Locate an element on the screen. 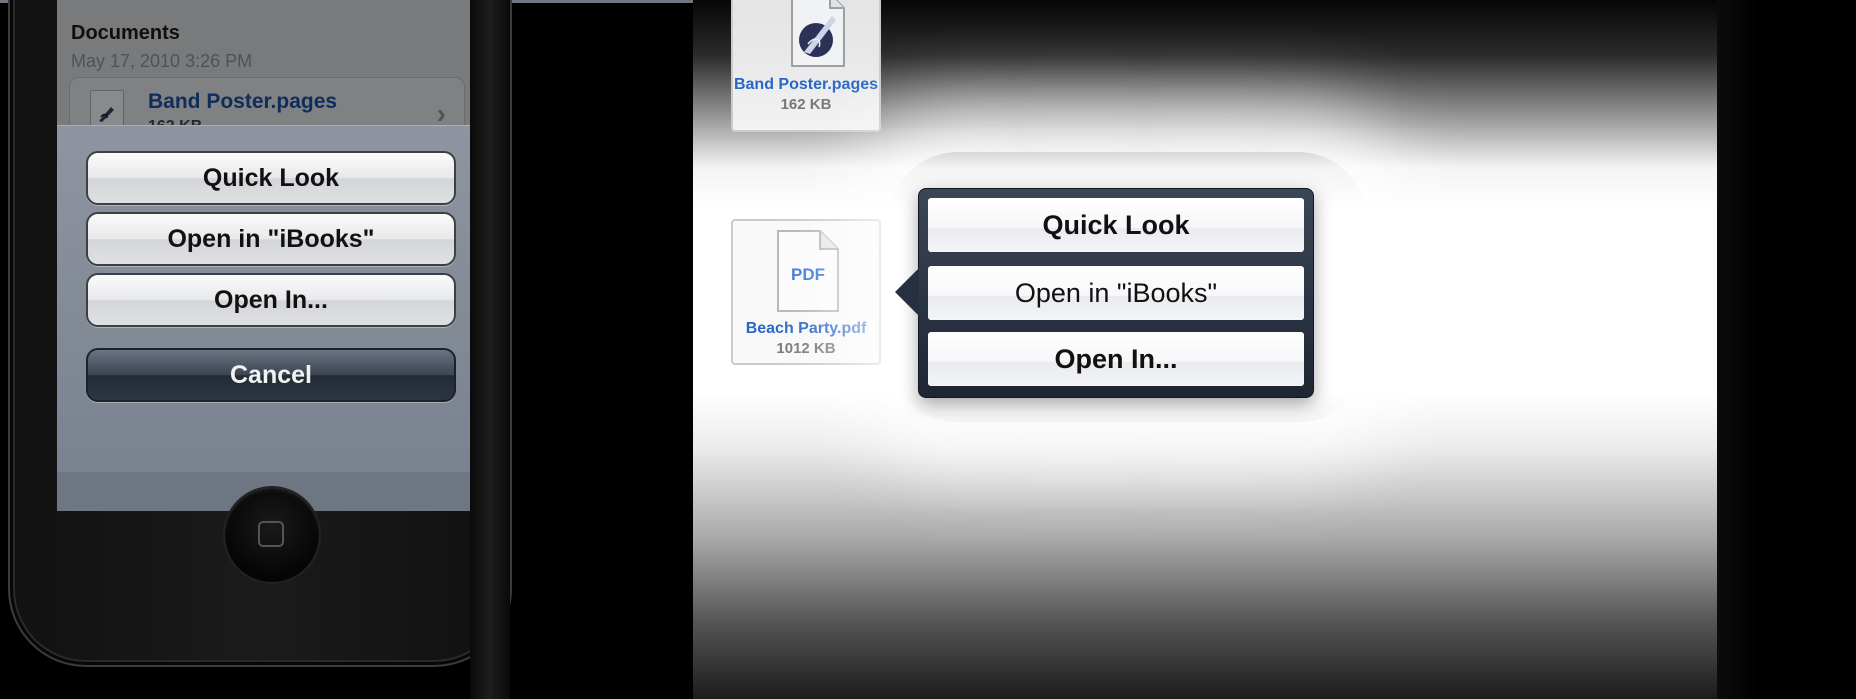 The width and height of the screenshot is (1856, 699). cancel-button: Cancel is located at coordinates (271, 375).